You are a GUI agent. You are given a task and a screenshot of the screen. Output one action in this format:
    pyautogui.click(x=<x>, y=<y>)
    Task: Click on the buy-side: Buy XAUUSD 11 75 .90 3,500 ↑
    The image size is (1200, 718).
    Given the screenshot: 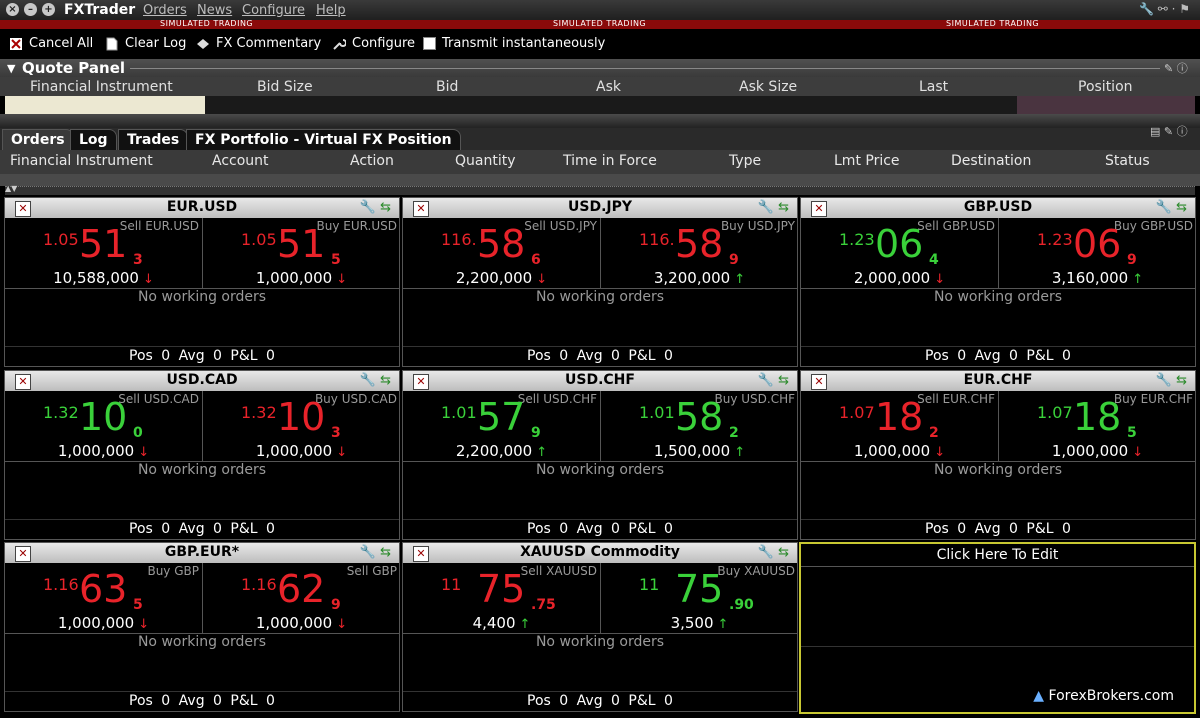 What is the action you would take?
    pyautogui.click(x=699, y=598)
    